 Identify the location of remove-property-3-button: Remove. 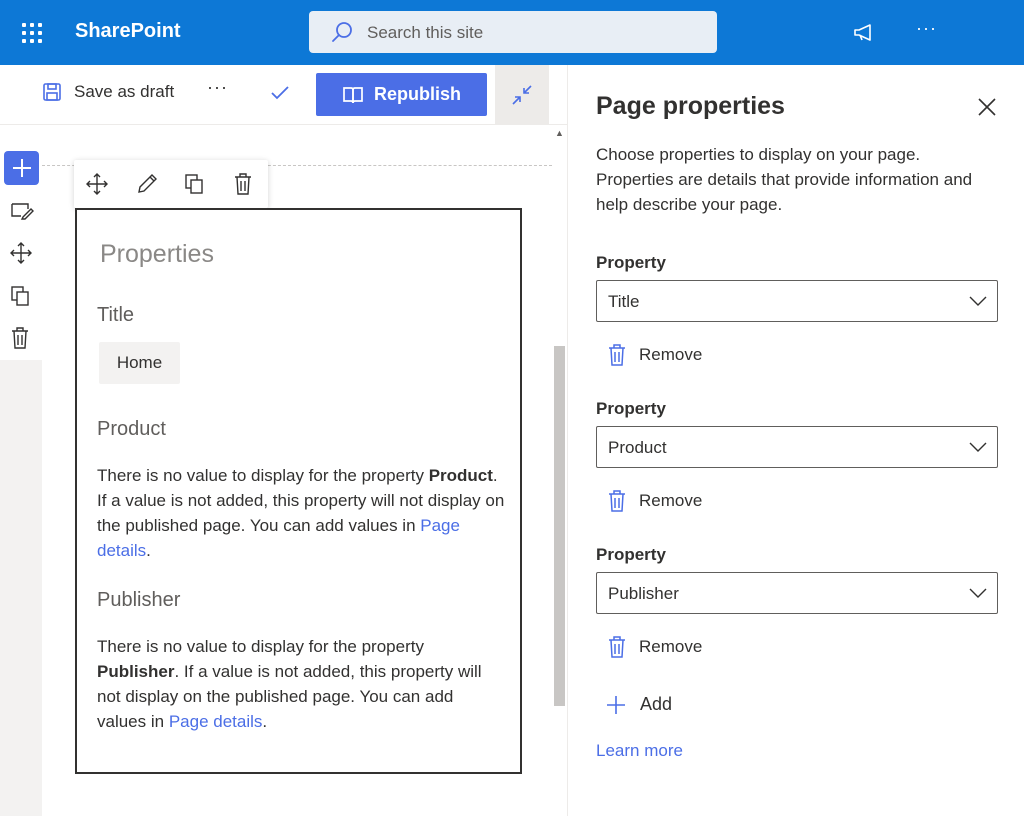
(655, 647).